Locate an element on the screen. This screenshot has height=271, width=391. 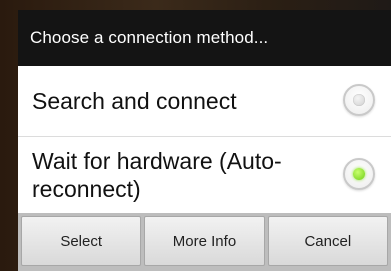
radio-indicator-icon is located at coordinates (359, 100).